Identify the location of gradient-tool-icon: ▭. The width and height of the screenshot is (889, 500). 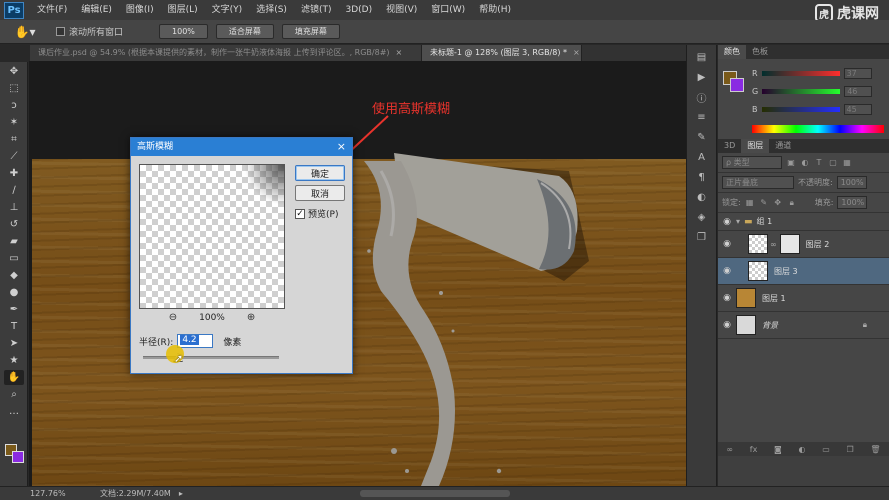
(14, 258).